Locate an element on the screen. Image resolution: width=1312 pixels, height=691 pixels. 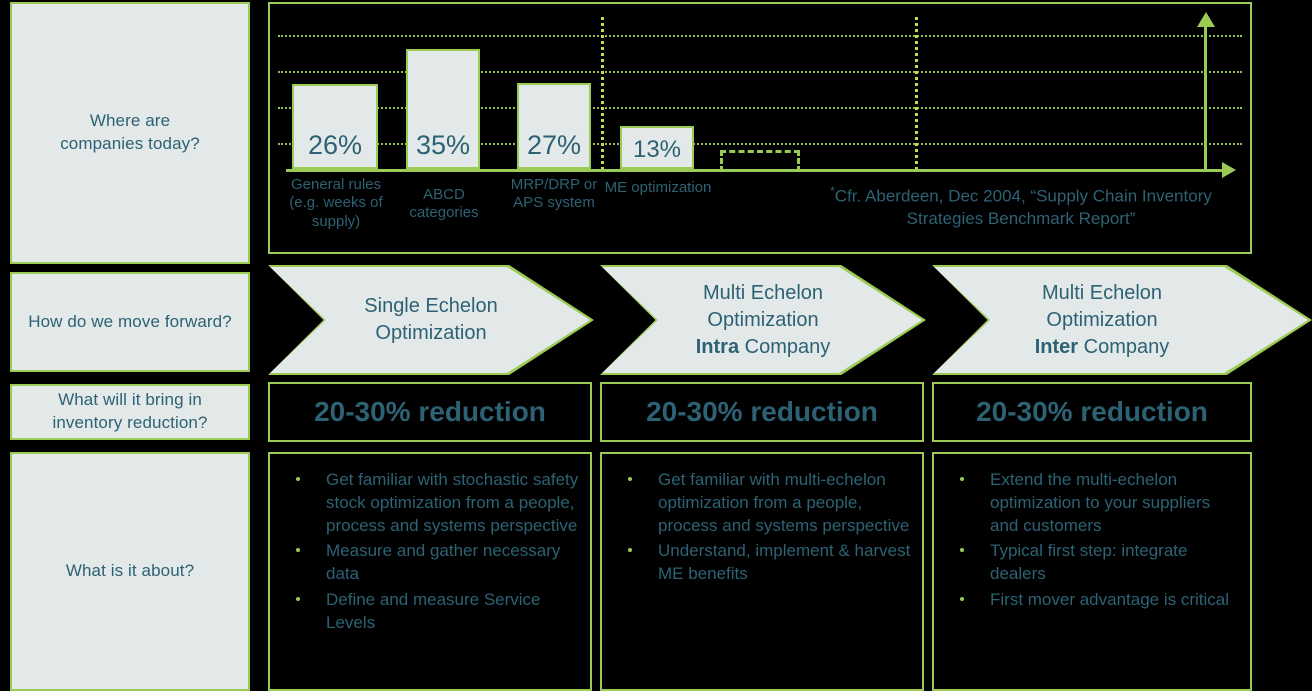
x-axis-arrow-icon is located at coordinates (1229, 170).